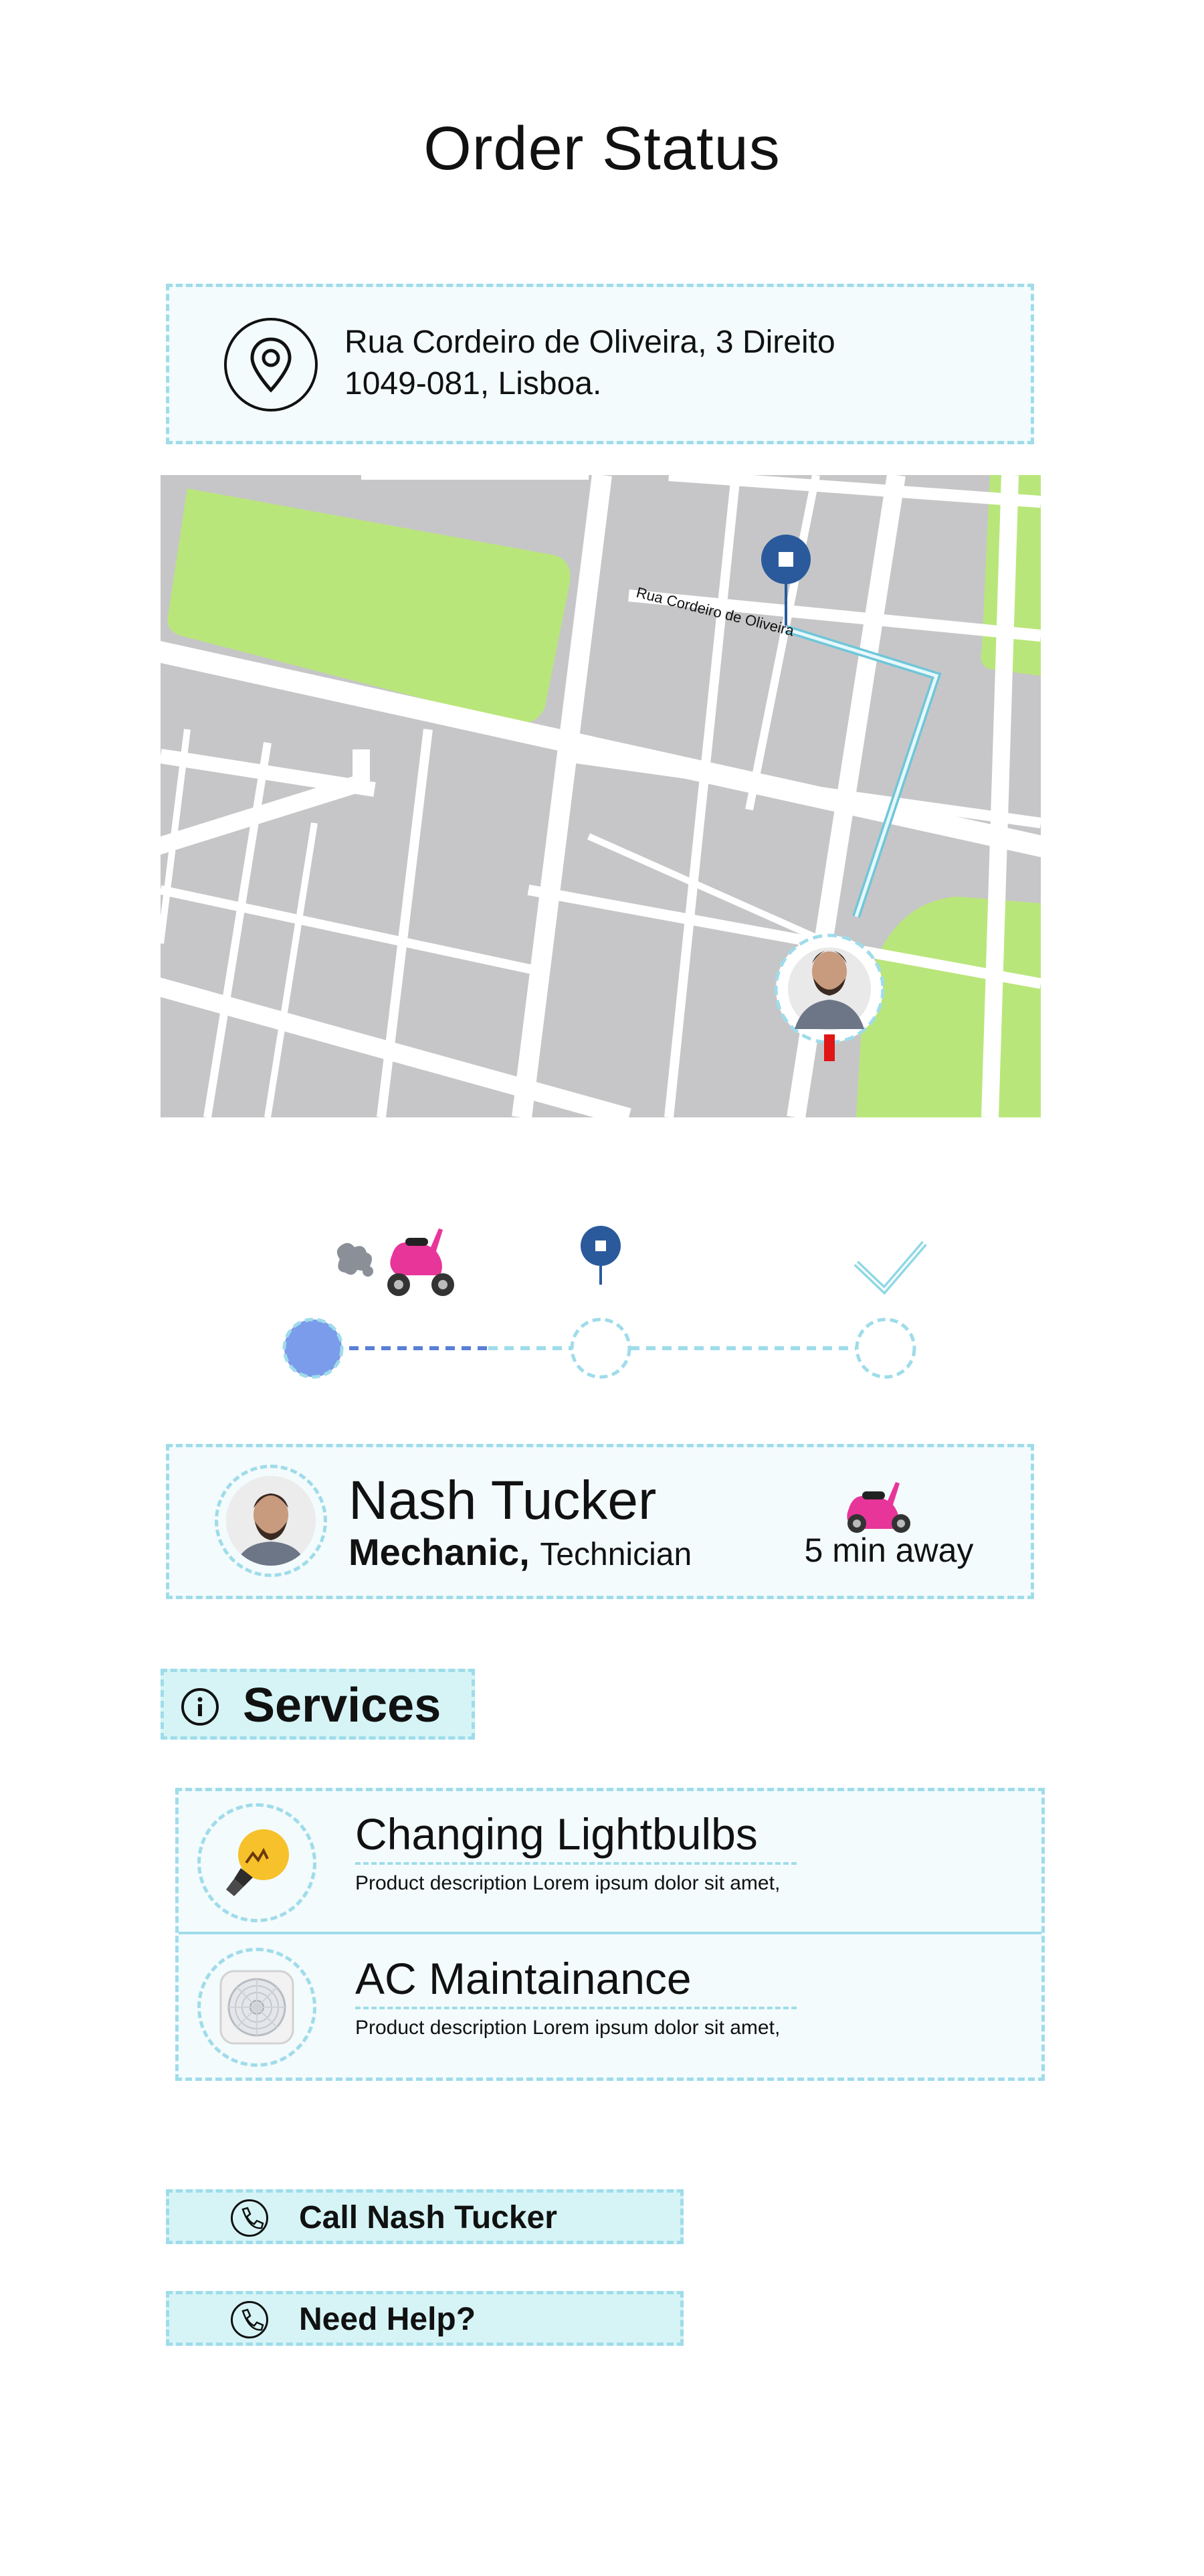  Describe the element at coordinates (616, 1555) in the screenshot. I see `technician-role-secondary: Technician` at that location.